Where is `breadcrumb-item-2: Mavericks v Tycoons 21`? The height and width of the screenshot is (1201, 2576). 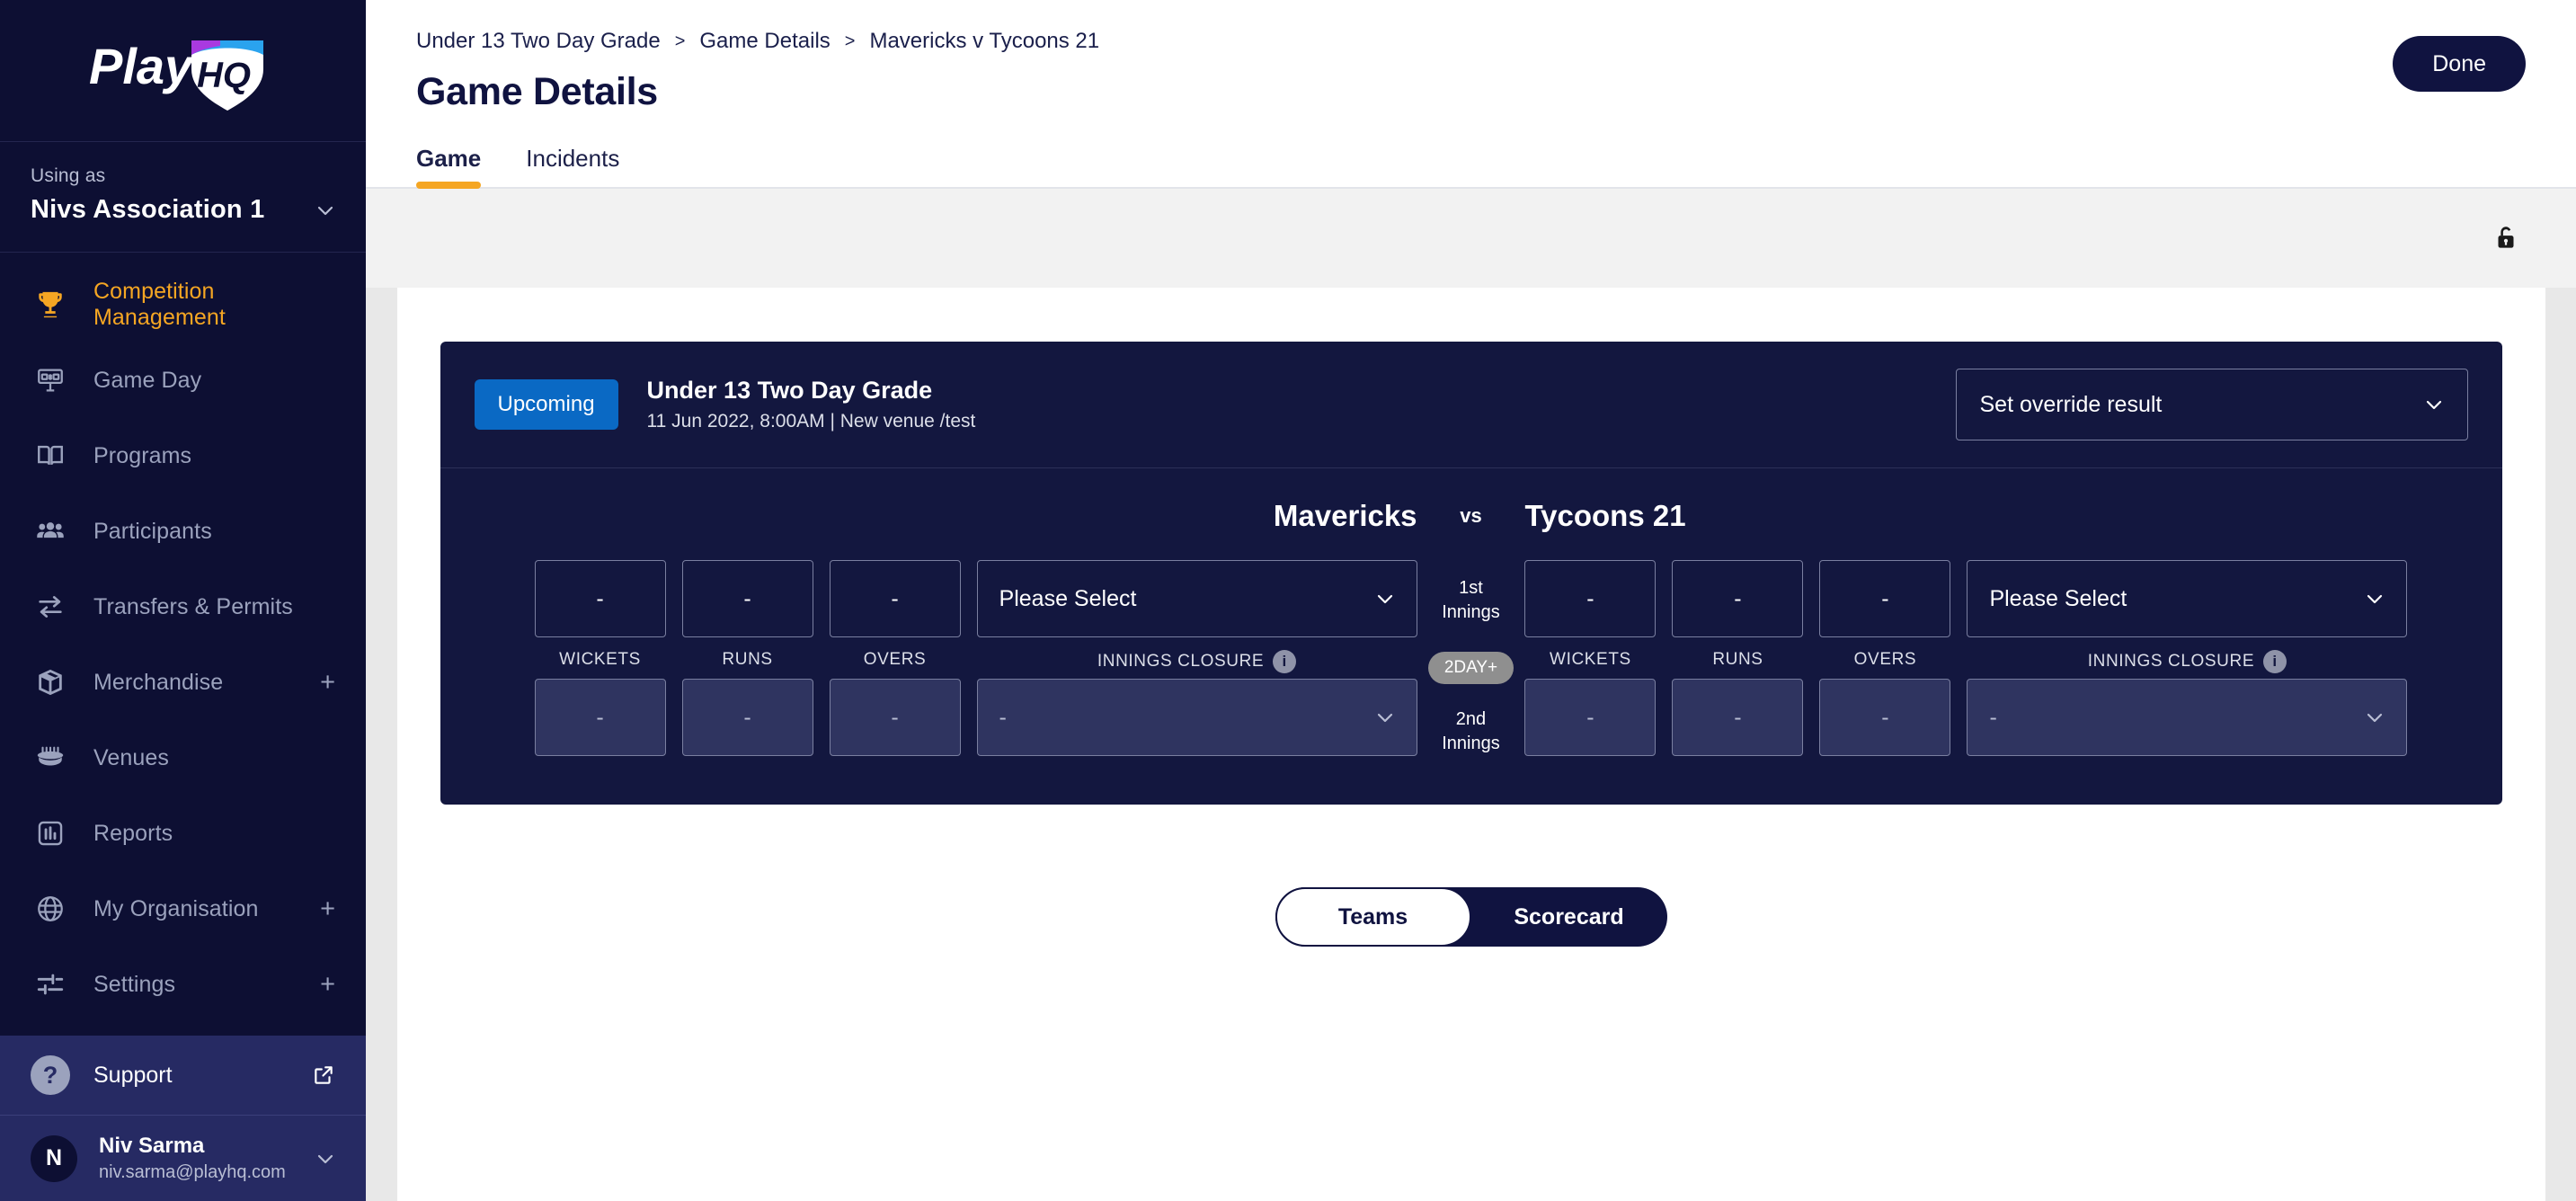 breadcrumb-item-2: Mavericks v Tycoons 21 is located at coordinates (984, 41).